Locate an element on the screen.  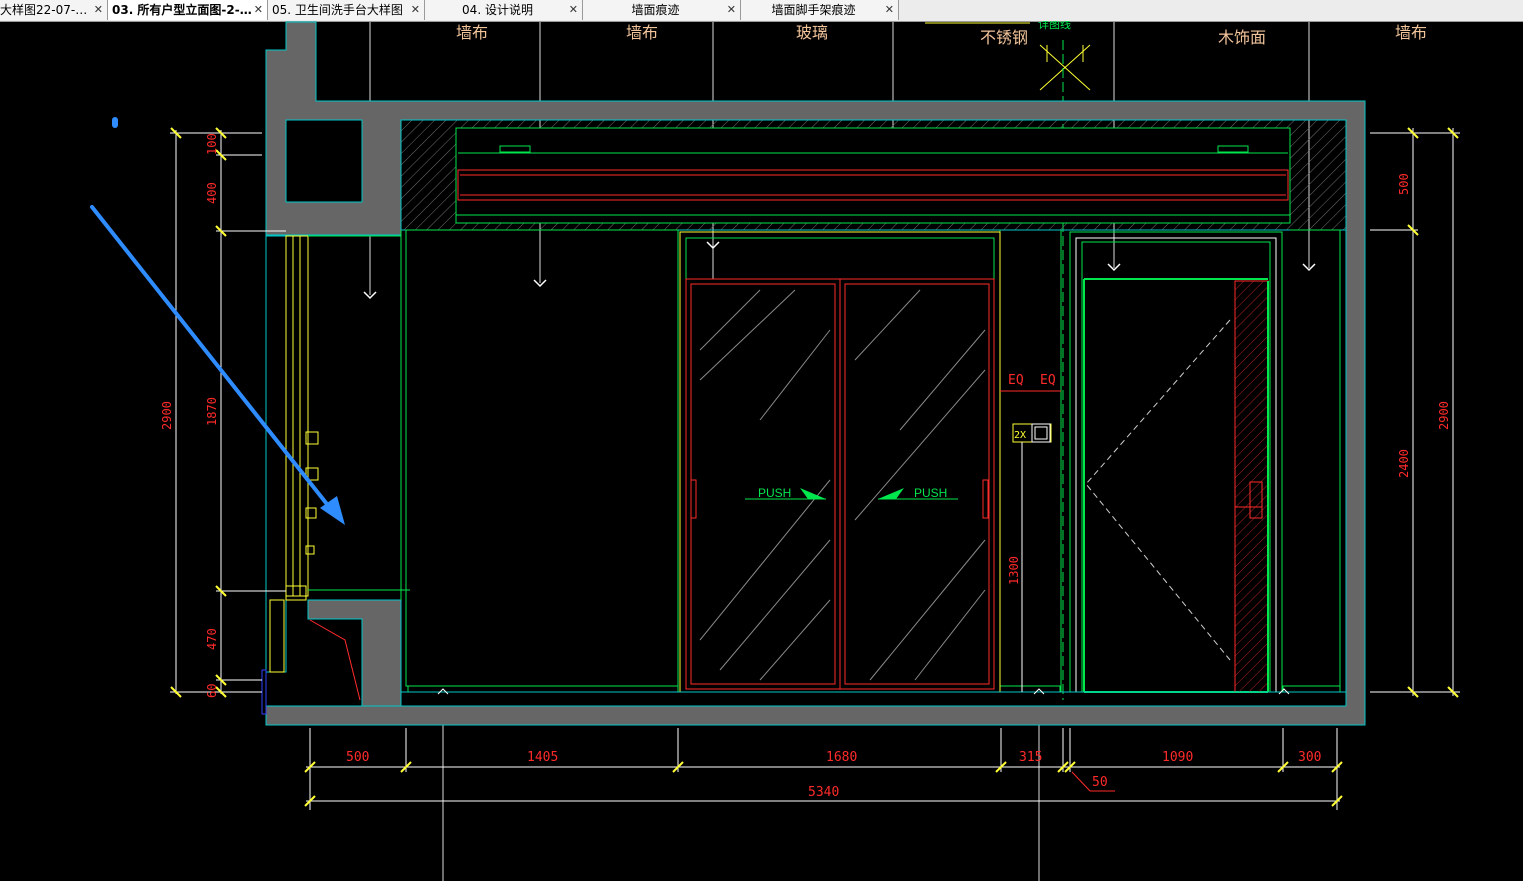
dim-total-5340: 5340 is located at coordinates (823, 792).